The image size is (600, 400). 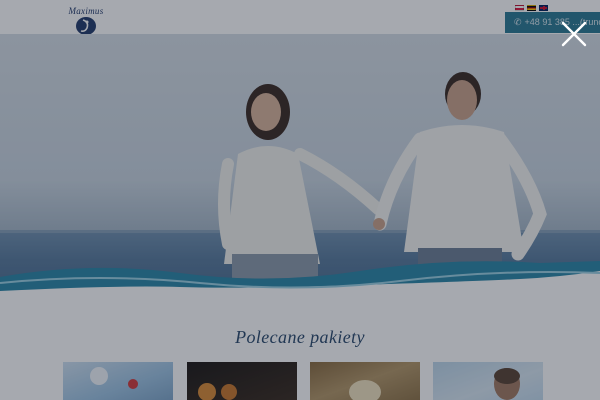 I want to click on close-icon, so click(x=574, y=34).